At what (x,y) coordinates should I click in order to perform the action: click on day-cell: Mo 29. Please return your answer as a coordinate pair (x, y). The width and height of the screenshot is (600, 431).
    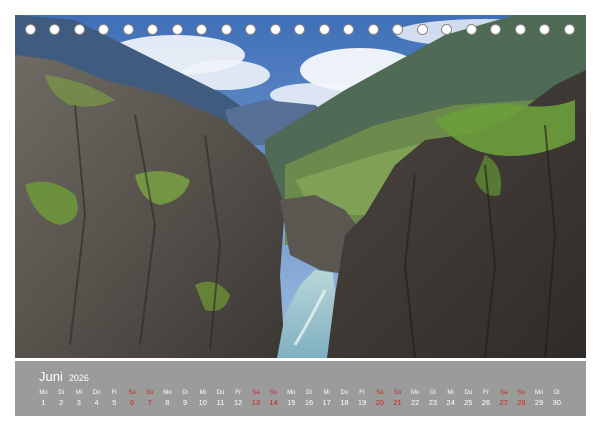
    Looking at the image, I should click on (539, 399).